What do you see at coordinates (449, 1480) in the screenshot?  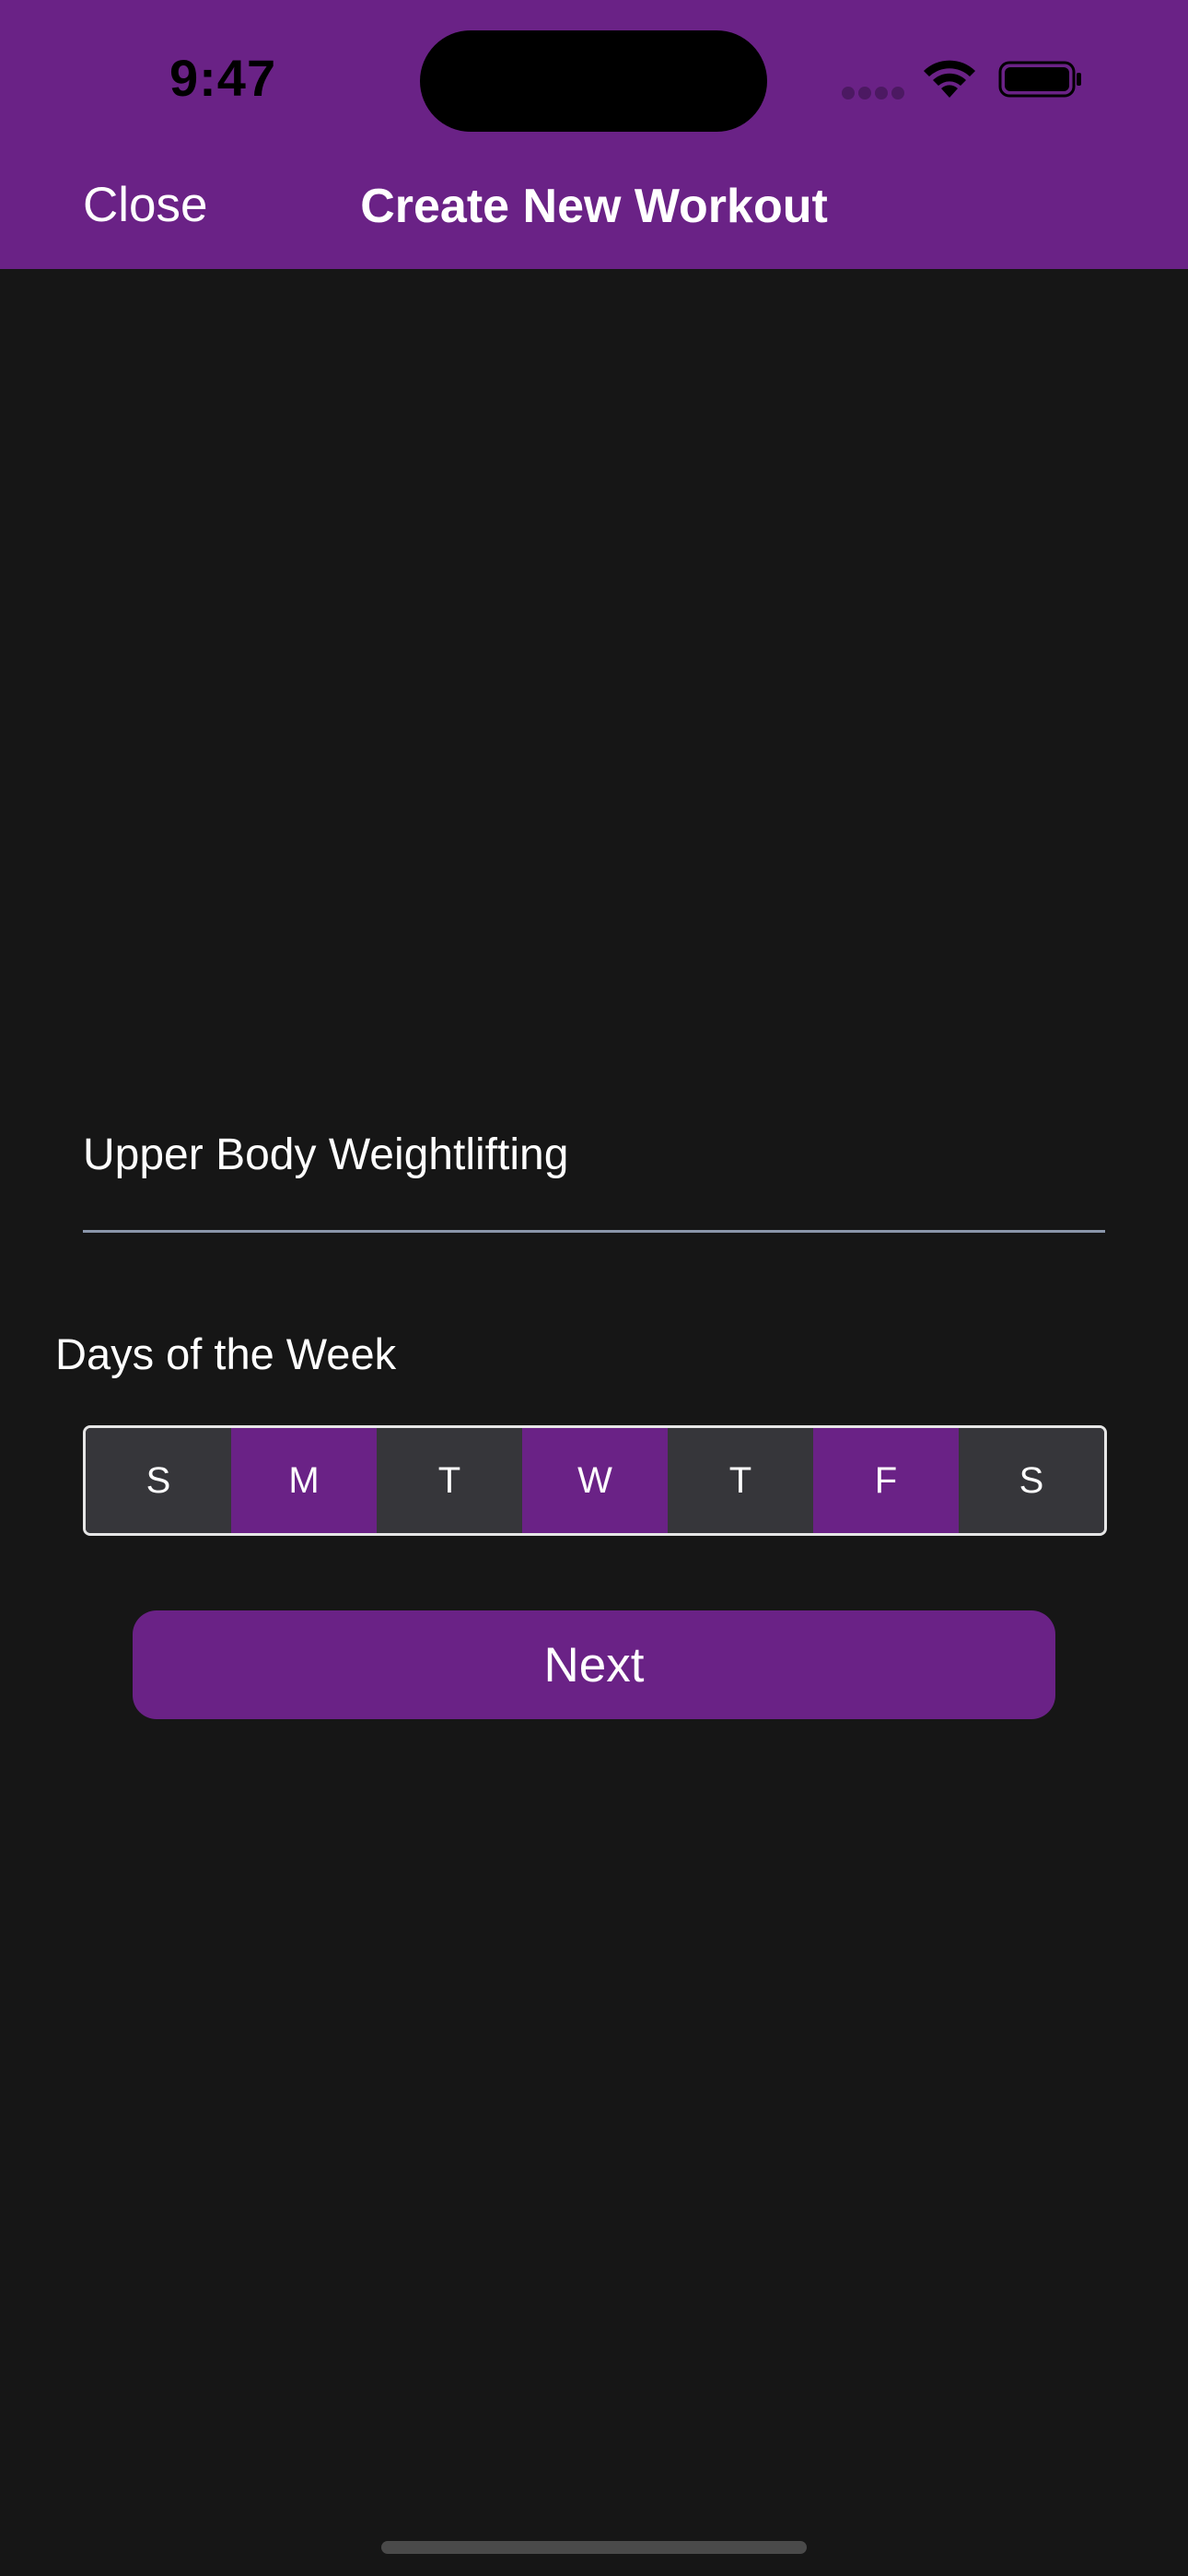 I see `day-toggle-tuesday: T` at bounding box center [449, 1480].